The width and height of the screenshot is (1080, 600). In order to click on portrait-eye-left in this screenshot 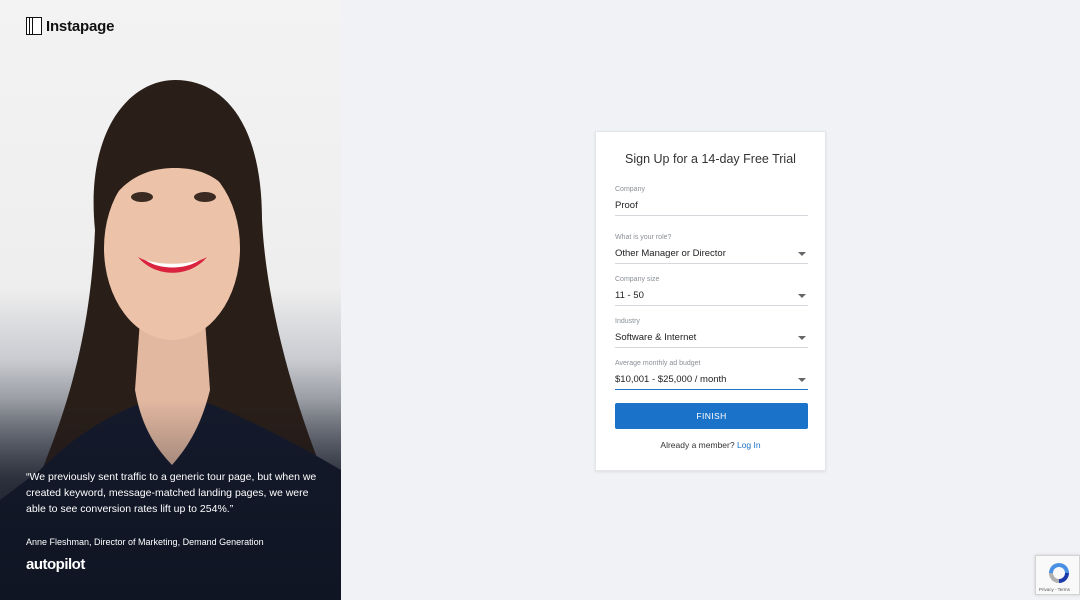, I will do `click(142, 197)`.